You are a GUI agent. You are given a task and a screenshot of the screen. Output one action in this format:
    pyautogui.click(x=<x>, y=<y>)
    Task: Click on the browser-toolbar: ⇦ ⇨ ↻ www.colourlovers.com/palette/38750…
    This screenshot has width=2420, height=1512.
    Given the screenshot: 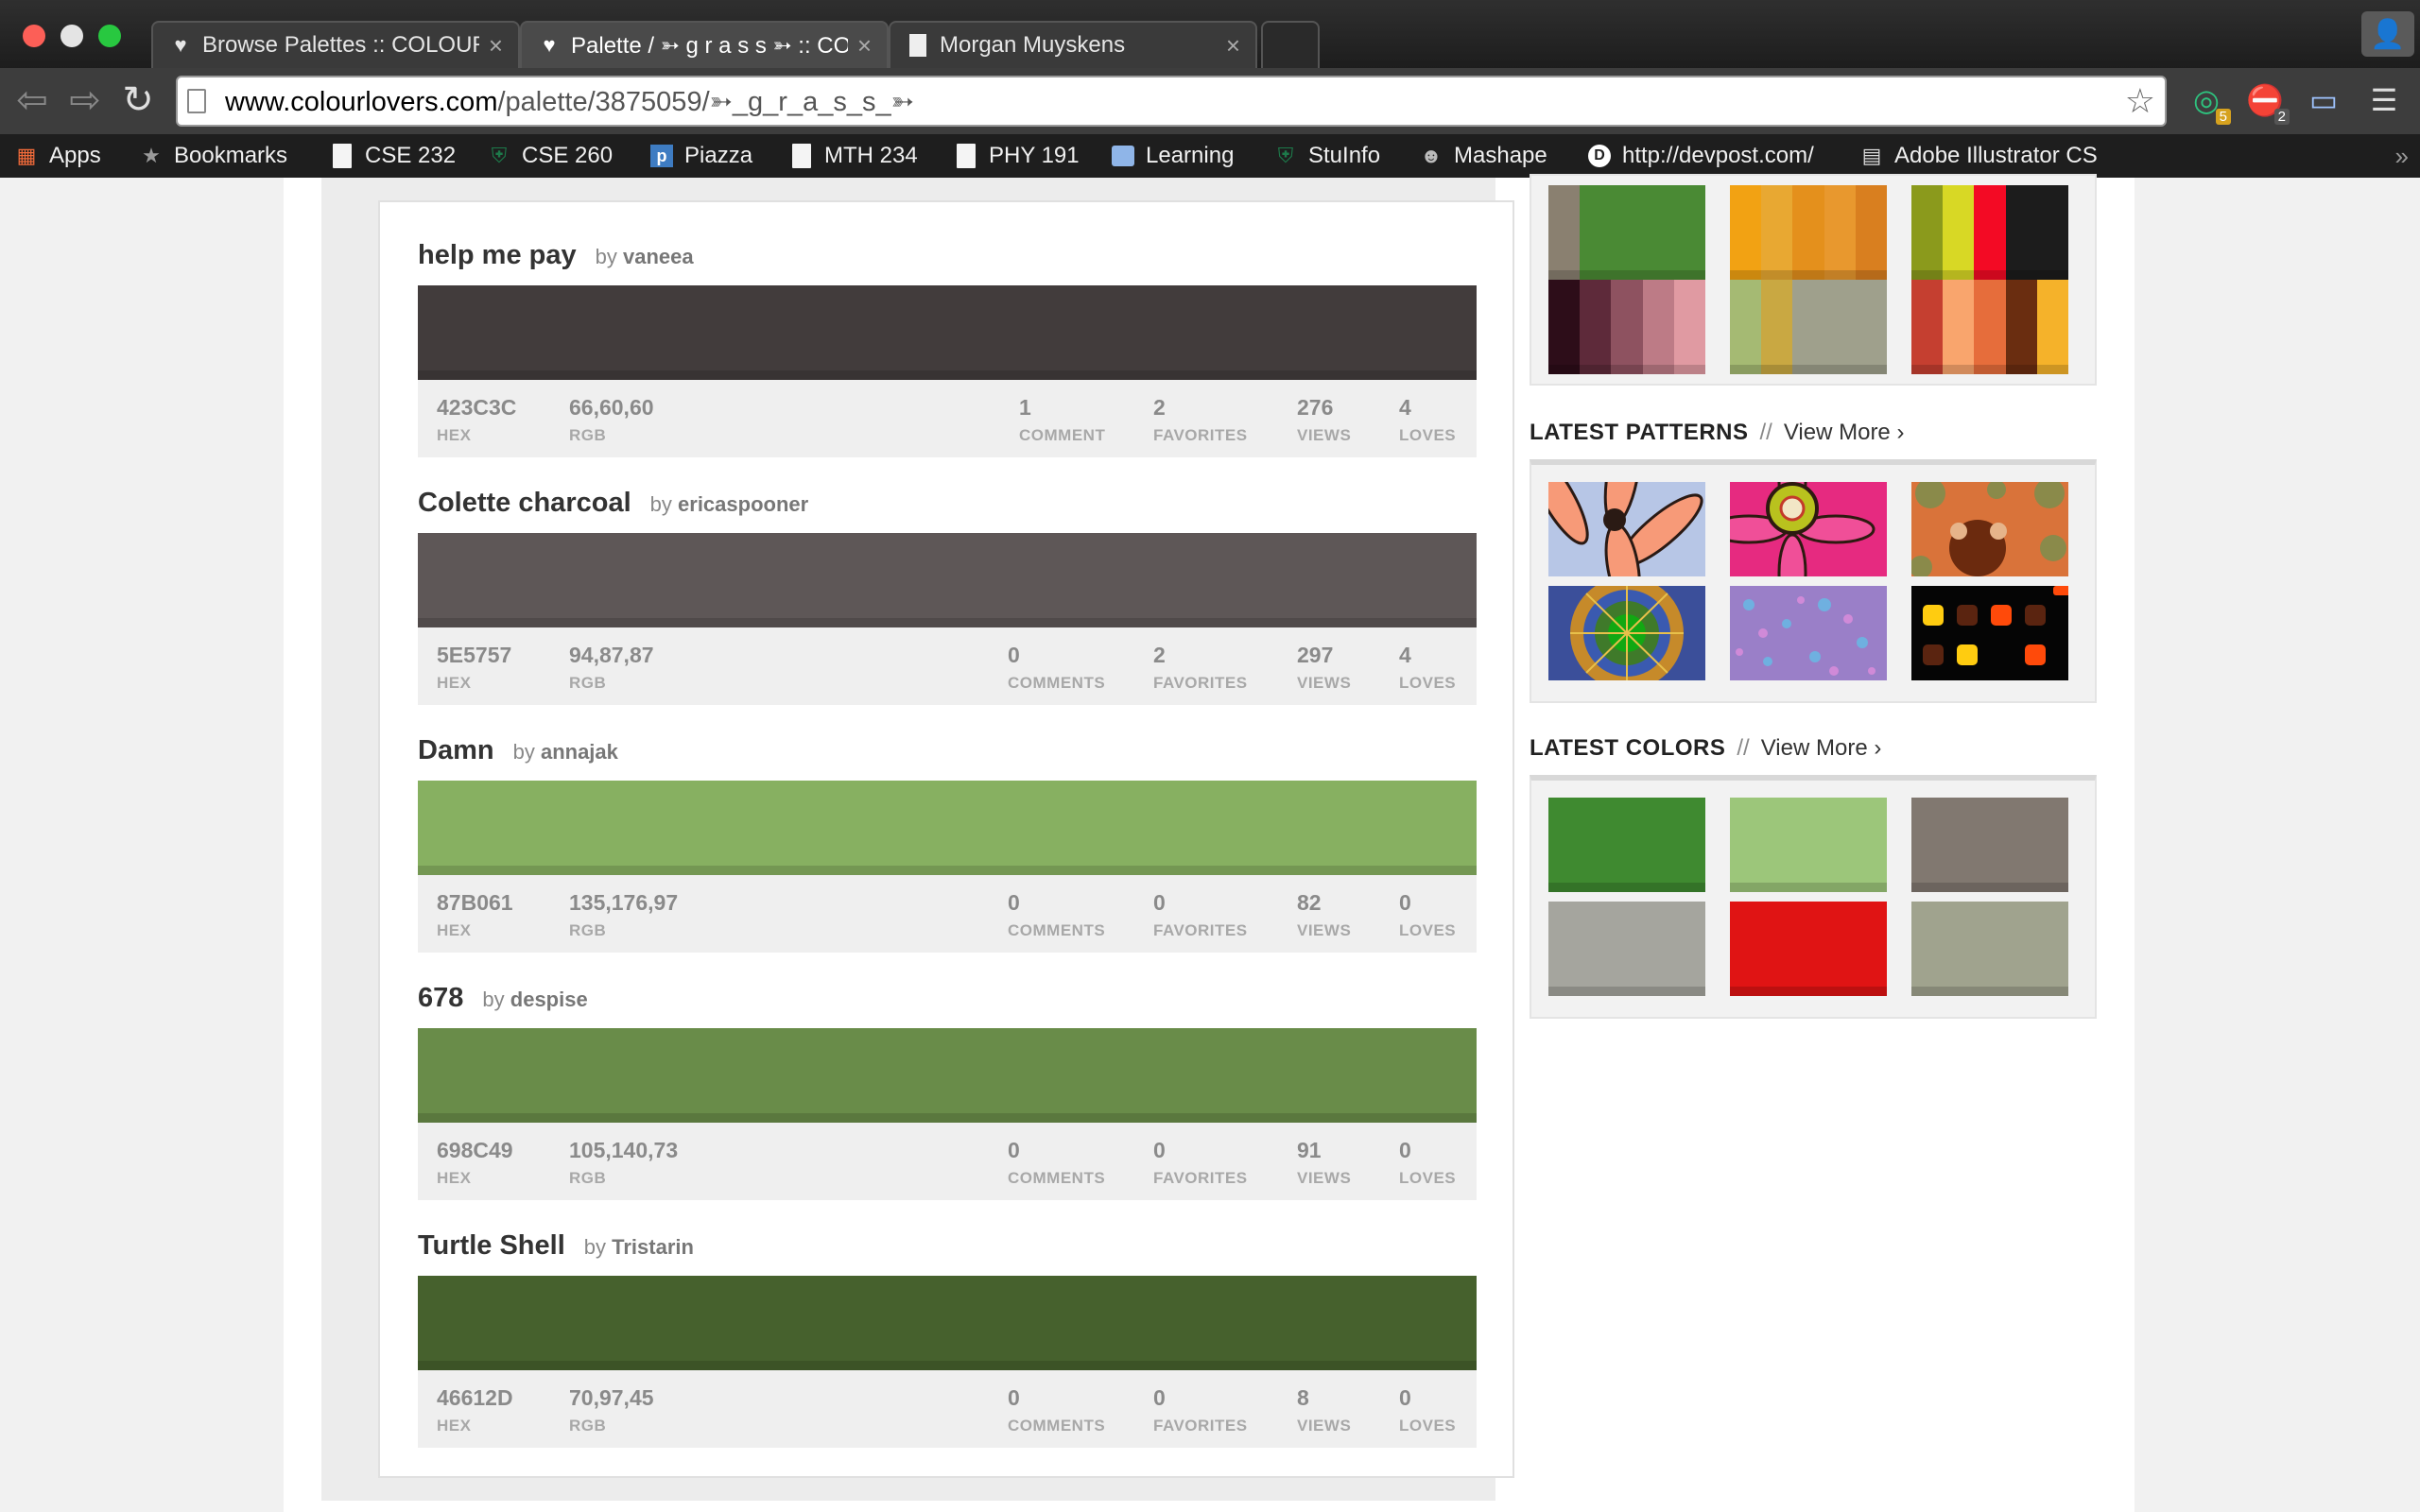 What is the action you would take?
    pyautogui.click(x=1210, y=101)
    